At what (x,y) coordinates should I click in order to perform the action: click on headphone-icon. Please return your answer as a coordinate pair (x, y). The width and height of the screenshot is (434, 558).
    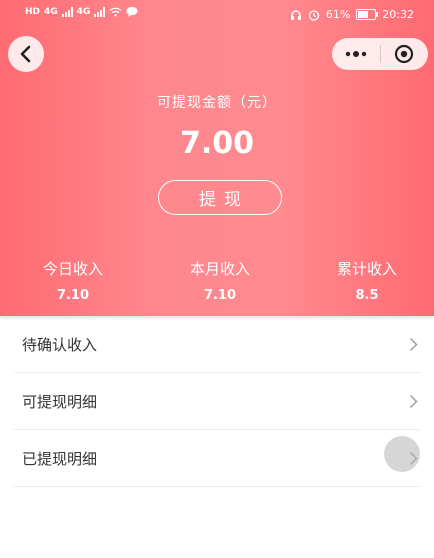
    Looking at the image, I should click on (295, 14).